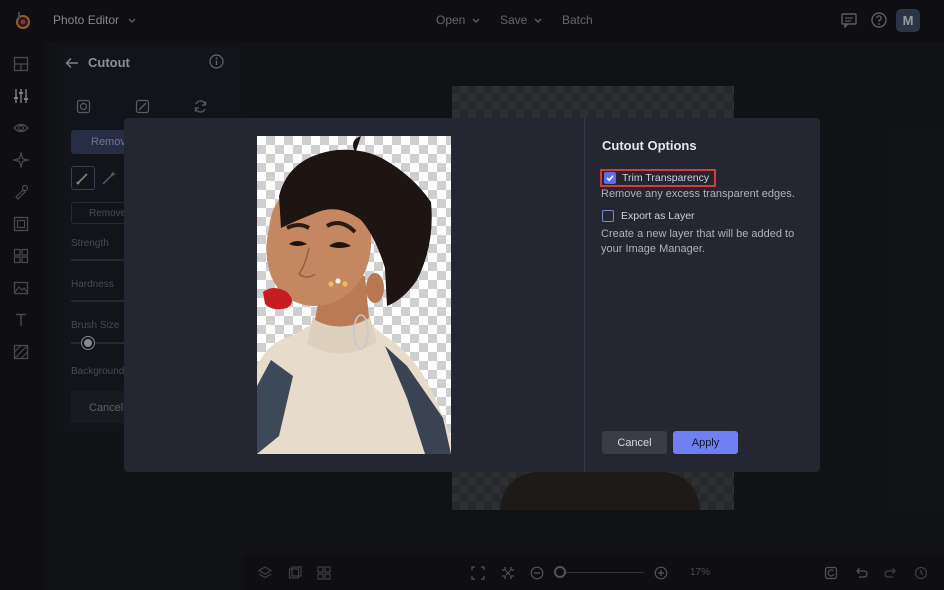 The width and height of the screenshot is (944, 590). I want to click on export-layer-option: Export as Layer, so click(648, 216).